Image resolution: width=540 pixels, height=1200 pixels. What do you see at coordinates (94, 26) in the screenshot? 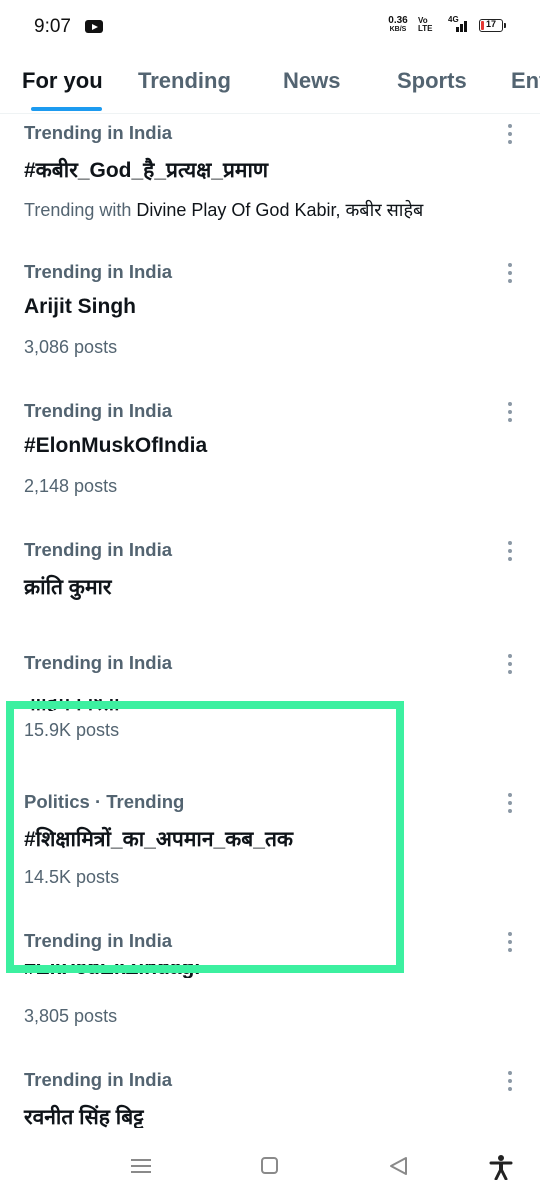
I see `youtube-icon` at bounding box center [94, 26].